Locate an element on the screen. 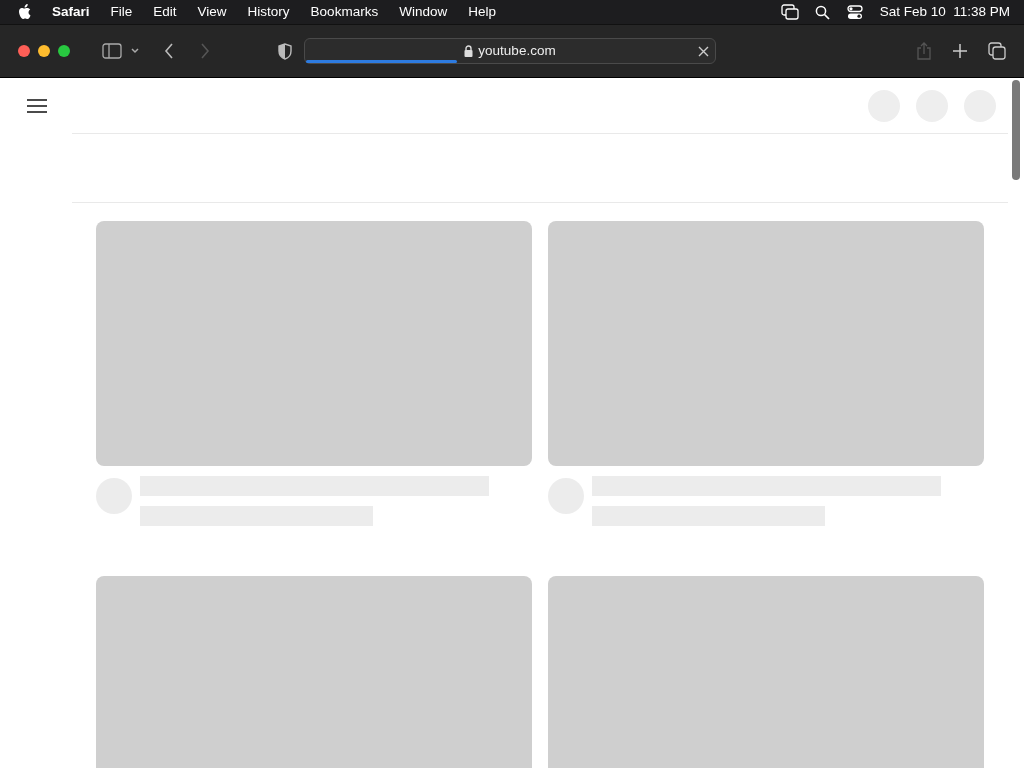 This screenshot has width=1024, height=768. chevron-down-icon is located at coordinates (135, 51).